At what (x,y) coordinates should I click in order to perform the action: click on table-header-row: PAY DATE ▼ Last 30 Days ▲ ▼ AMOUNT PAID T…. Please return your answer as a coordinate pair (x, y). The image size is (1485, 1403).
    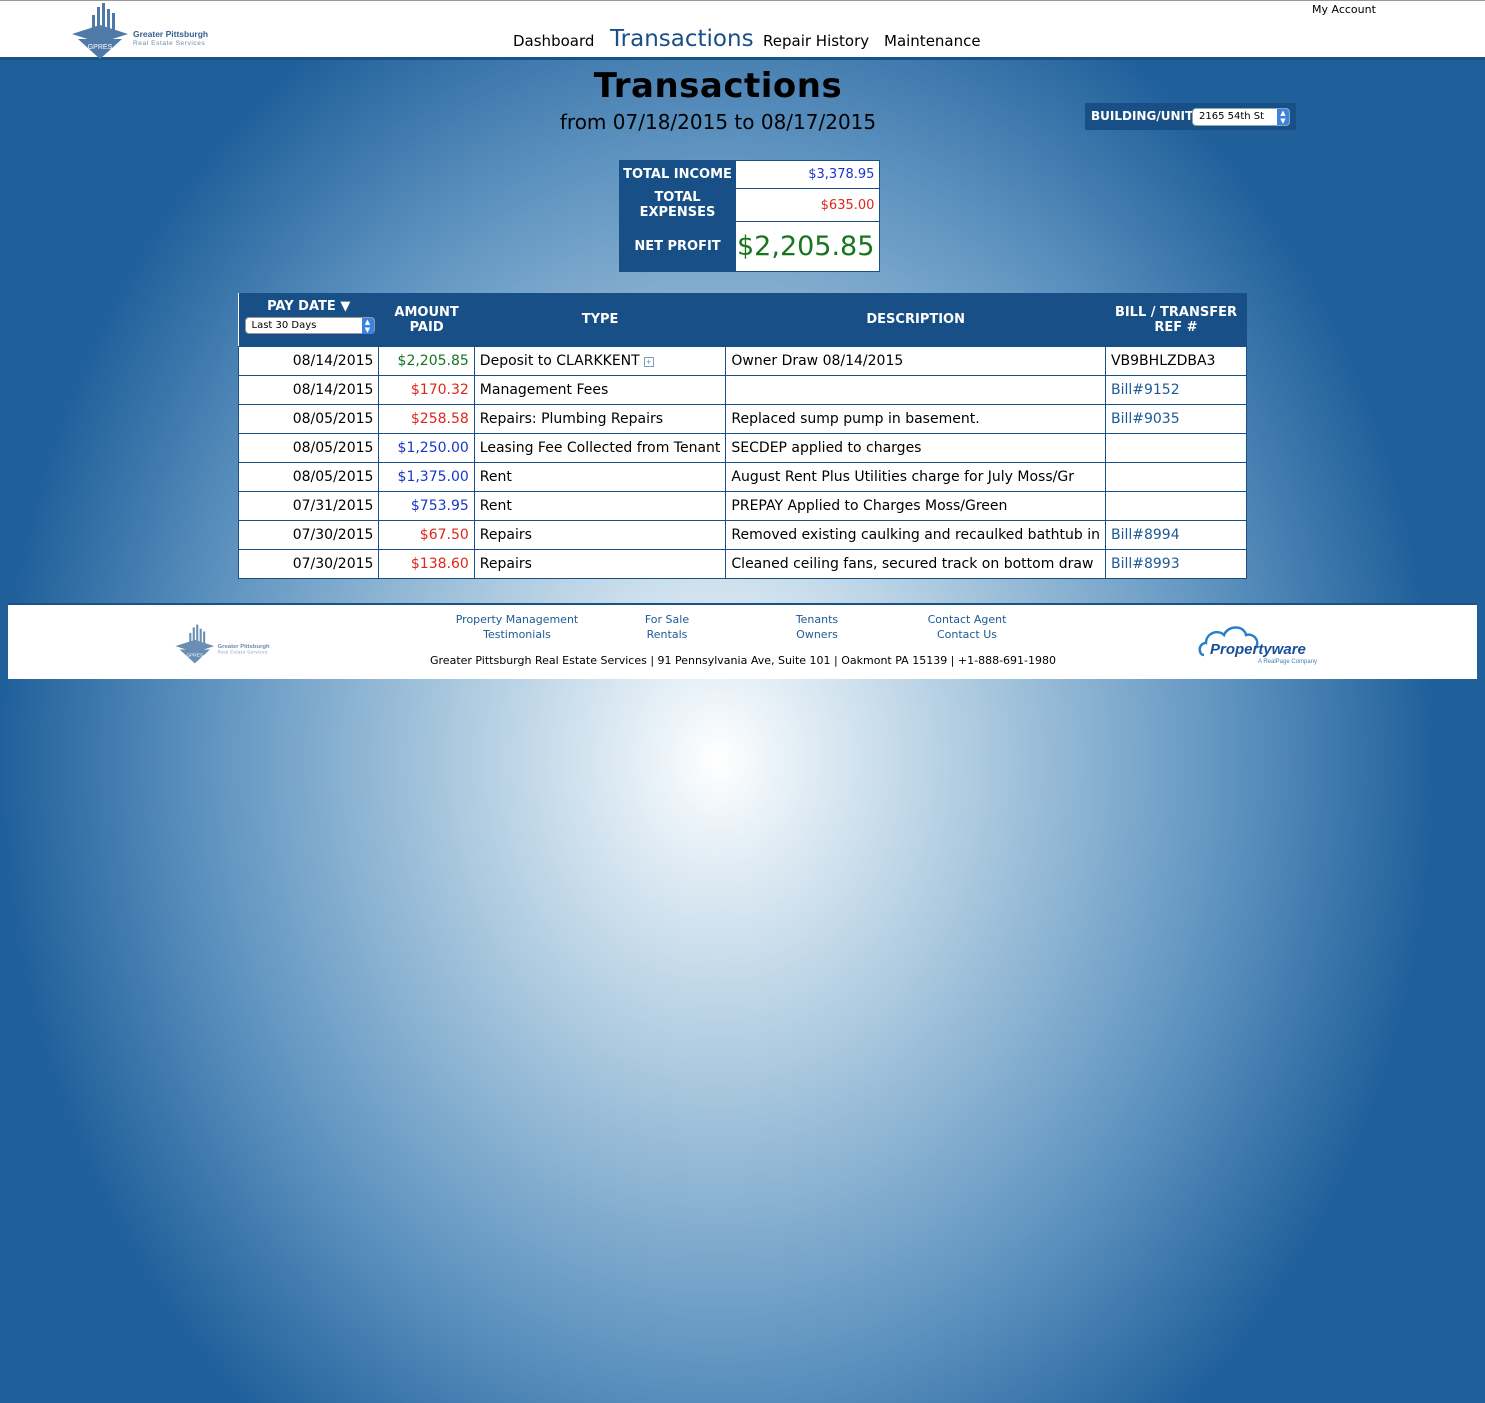
    Looking at the image, I should click on (742, 320).